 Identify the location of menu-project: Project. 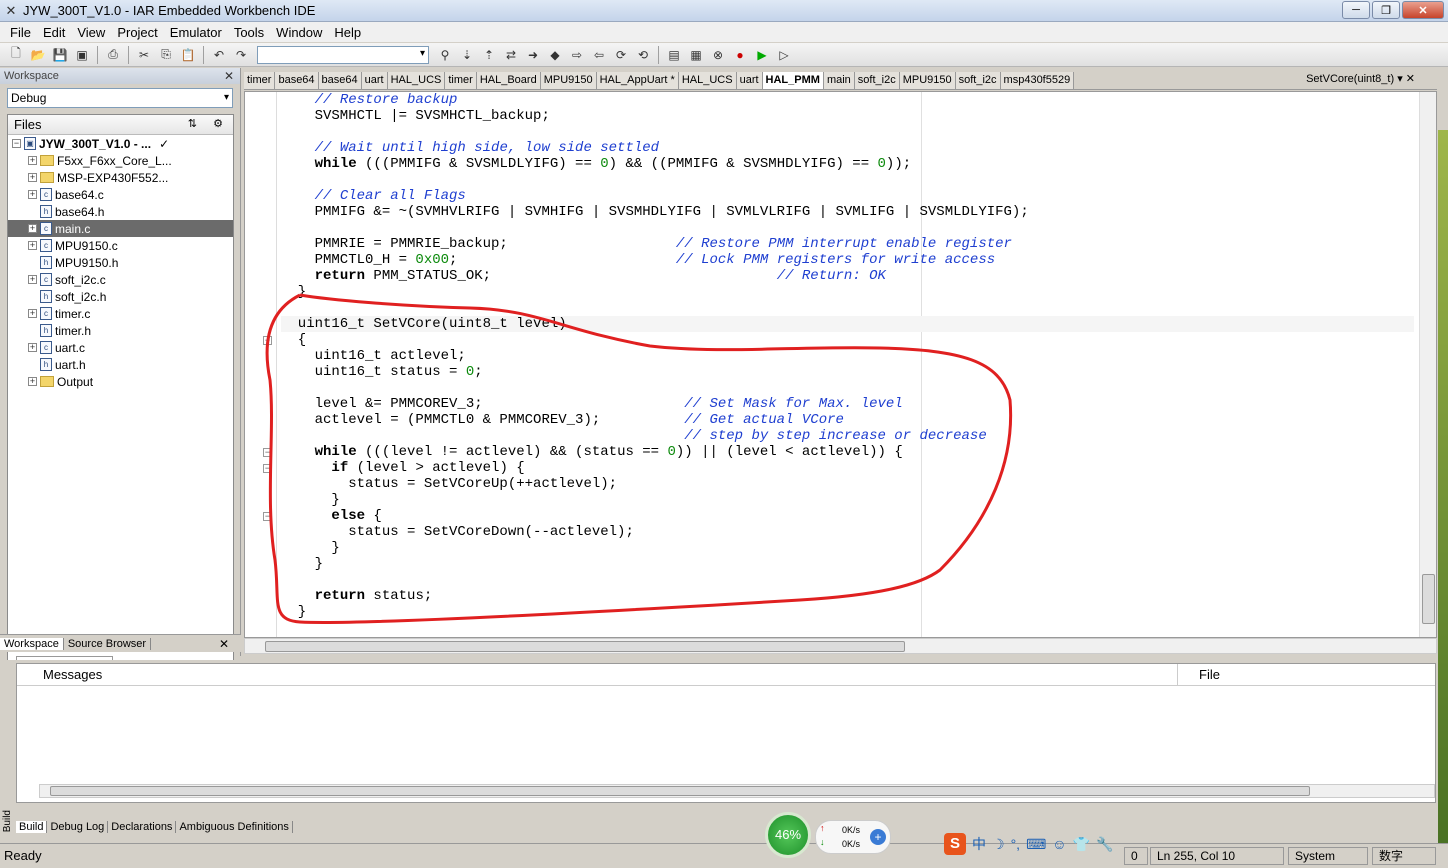
(137, 32).